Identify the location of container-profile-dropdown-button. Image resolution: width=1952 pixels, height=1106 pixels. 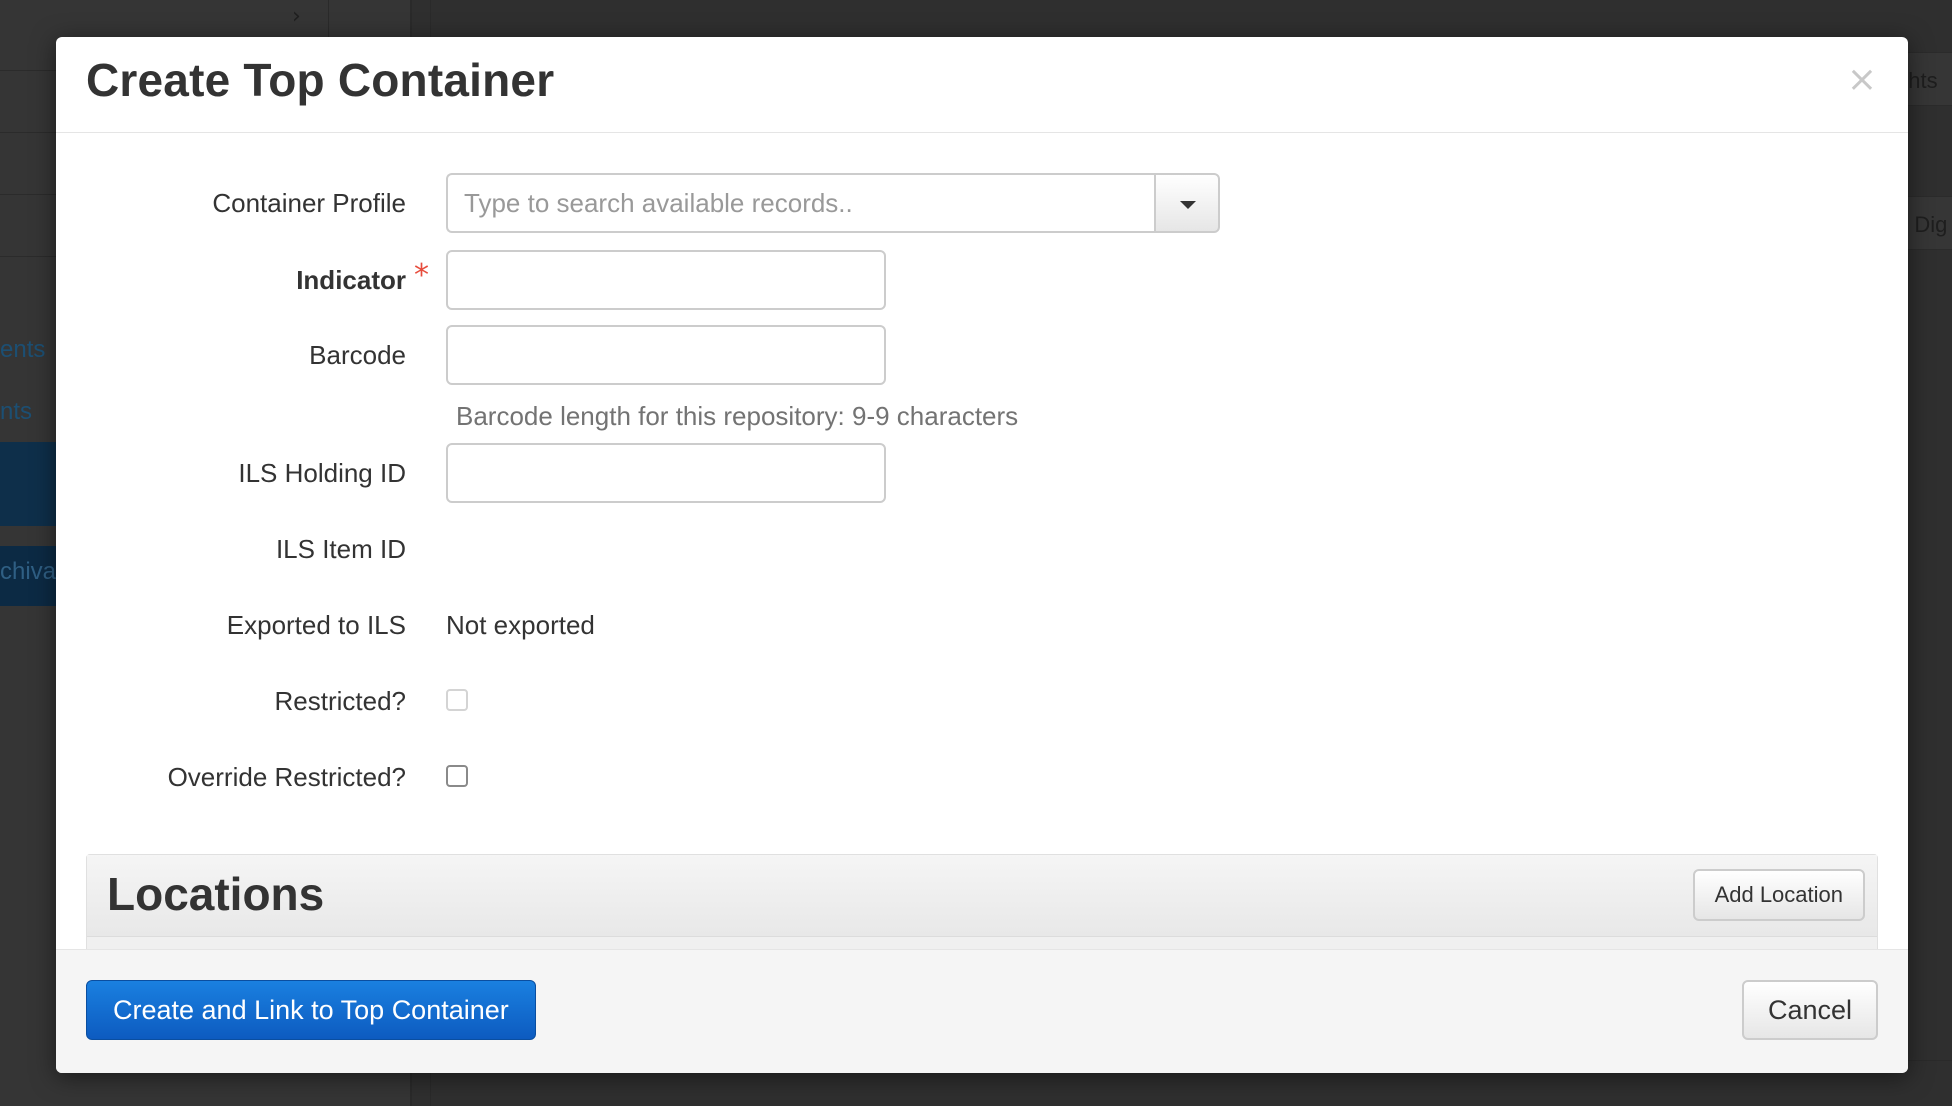
(1187, 203).